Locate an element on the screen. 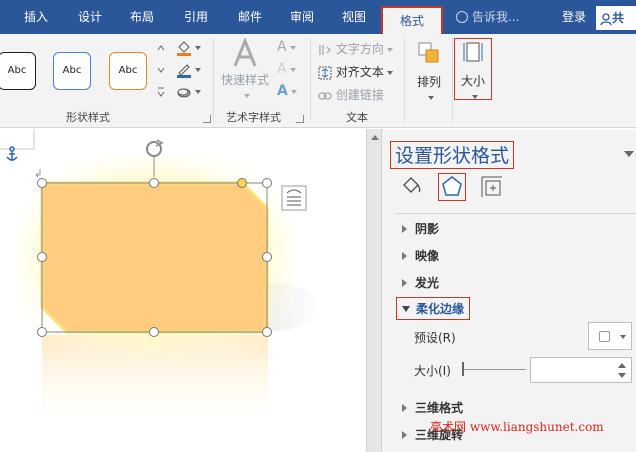 This screenshot has height=452, width=636. size-properties-icon is located at coordinates (491, 186).